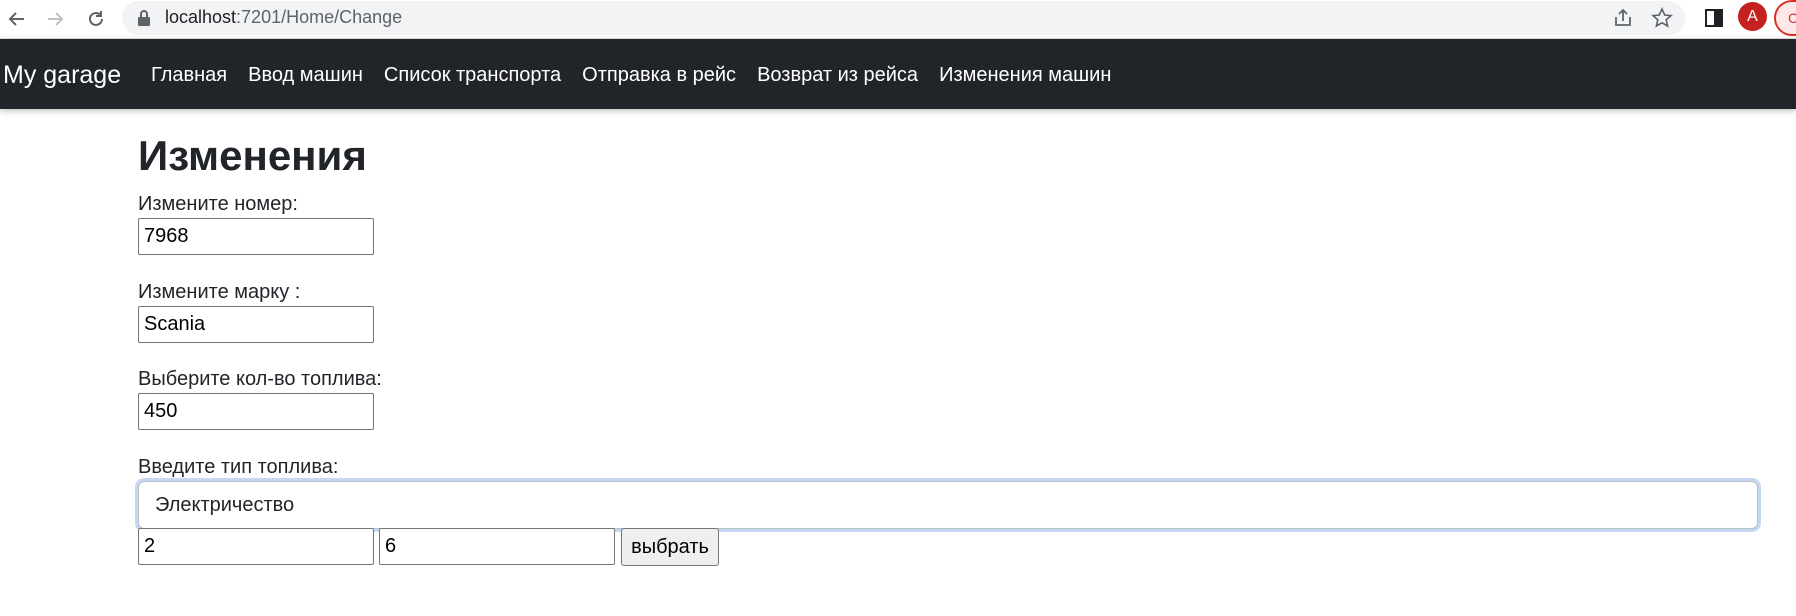 The height and width of the screenshot is (616, 1796). I want to click on share-icon, so click(1623, 18).